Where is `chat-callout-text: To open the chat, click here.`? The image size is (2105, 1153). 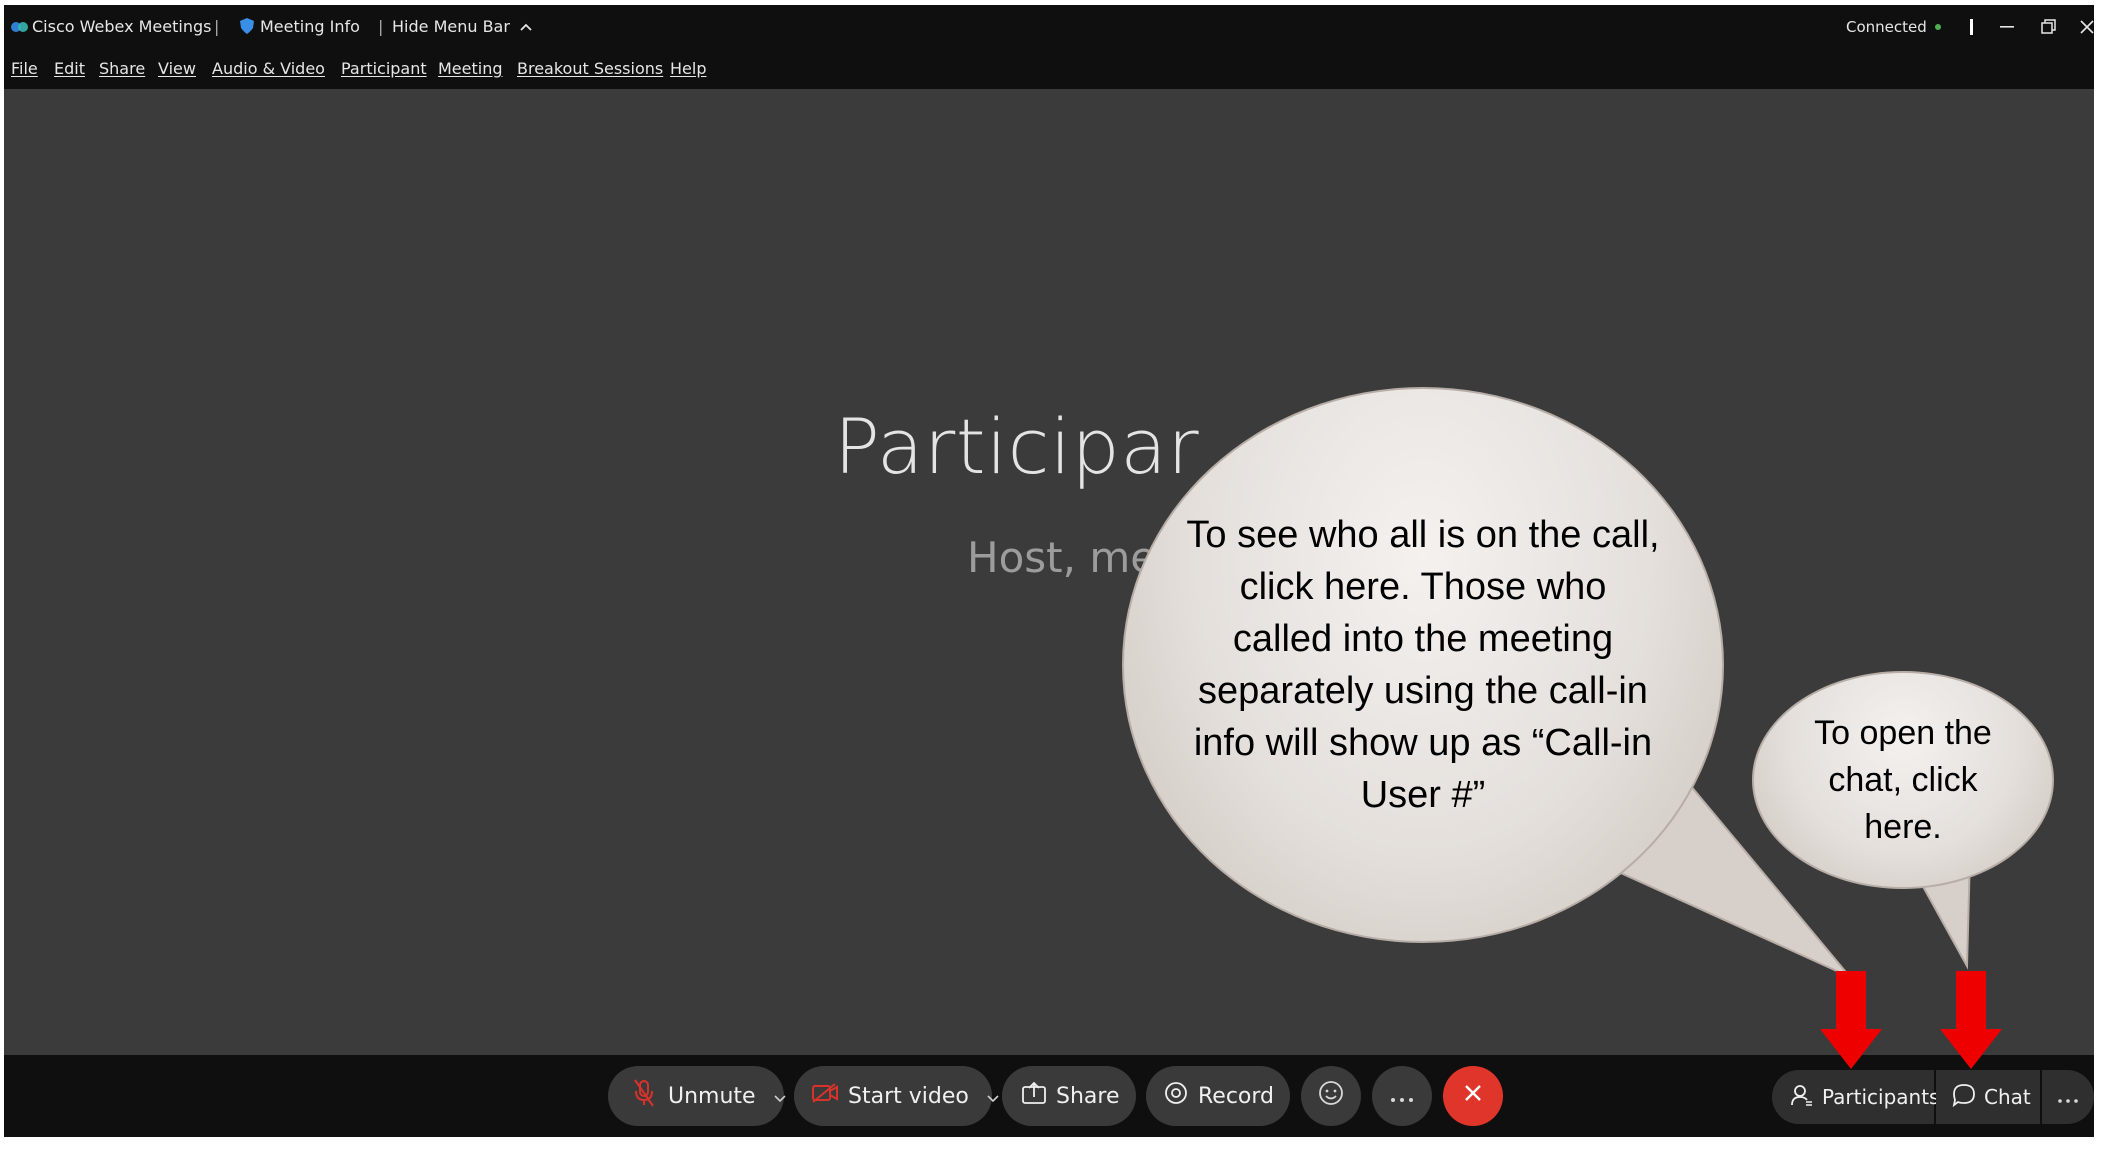
chat-callout-text: To open the chat, click here. is located at coordinates (1903, 779).